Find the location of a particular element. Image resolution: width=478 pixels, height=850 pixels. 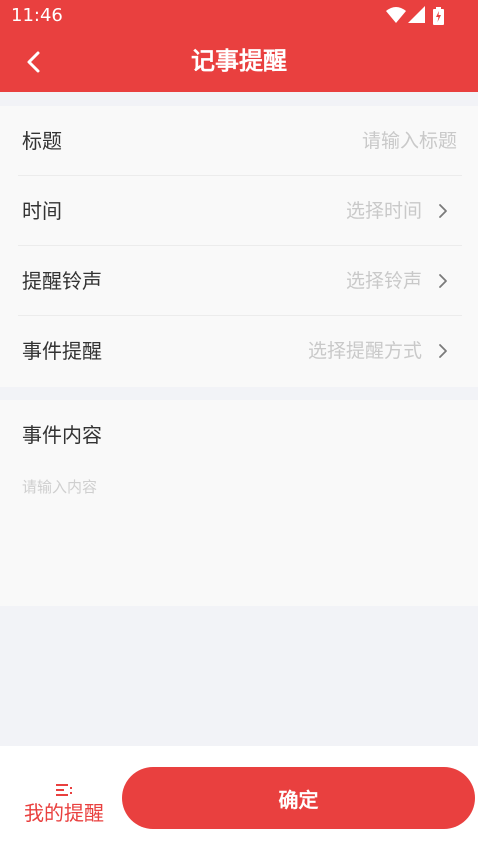

page-title: 记事提醒 is located at coordinates (239, 61).